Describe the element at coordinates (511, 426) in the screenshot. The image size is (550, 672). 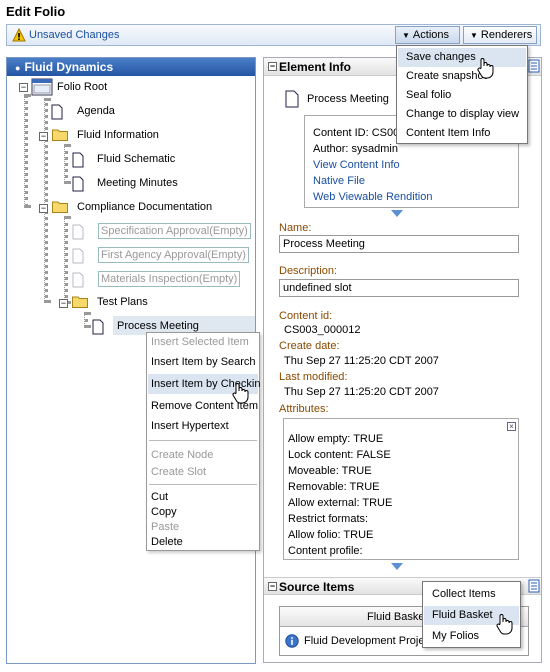
I see `close-icon: ×` at that location.